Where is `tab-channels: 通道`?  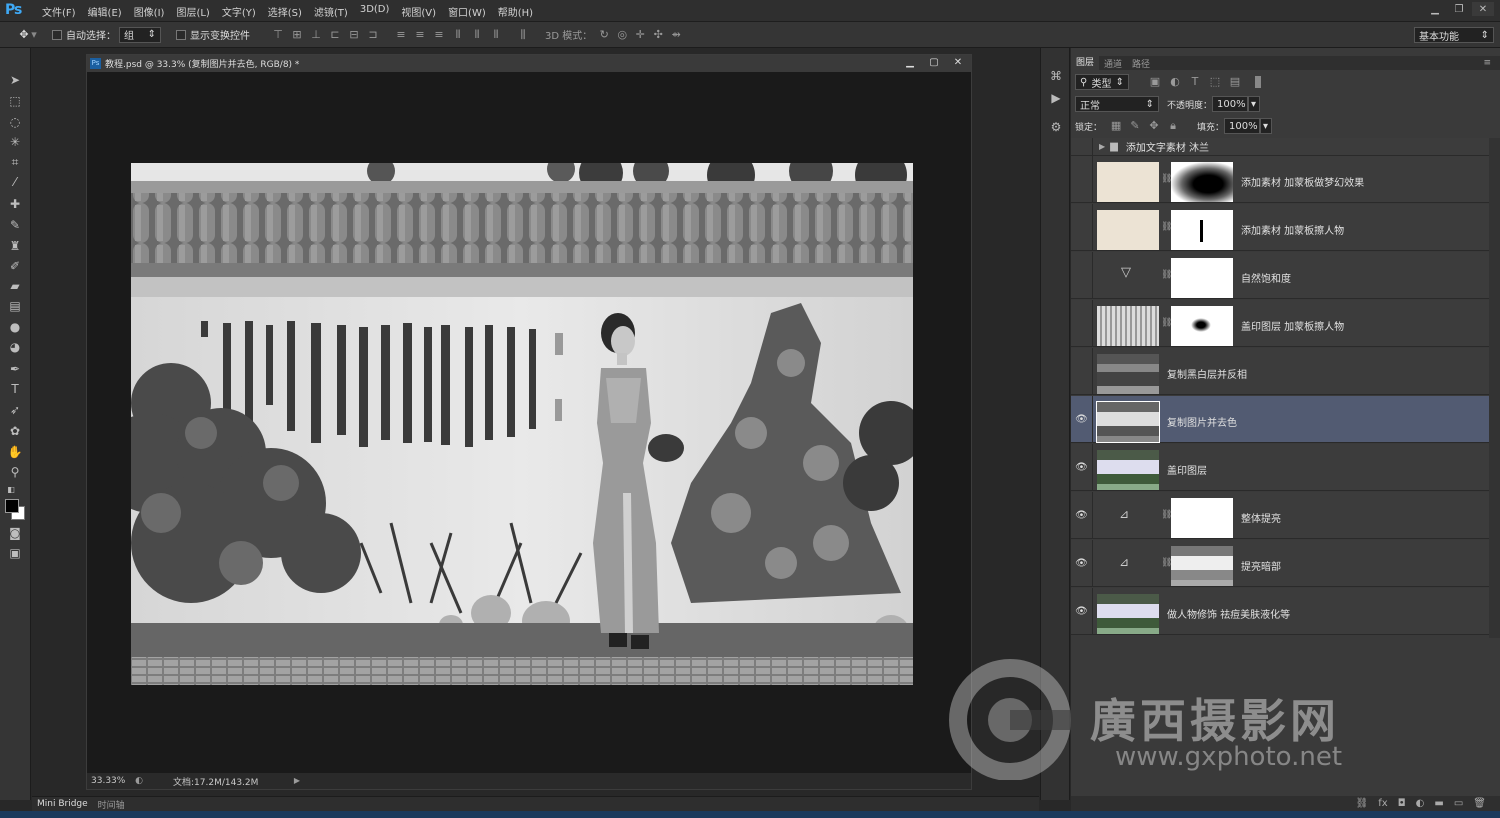 tab-channels: 通道 is located at coordinates (1113, 63).